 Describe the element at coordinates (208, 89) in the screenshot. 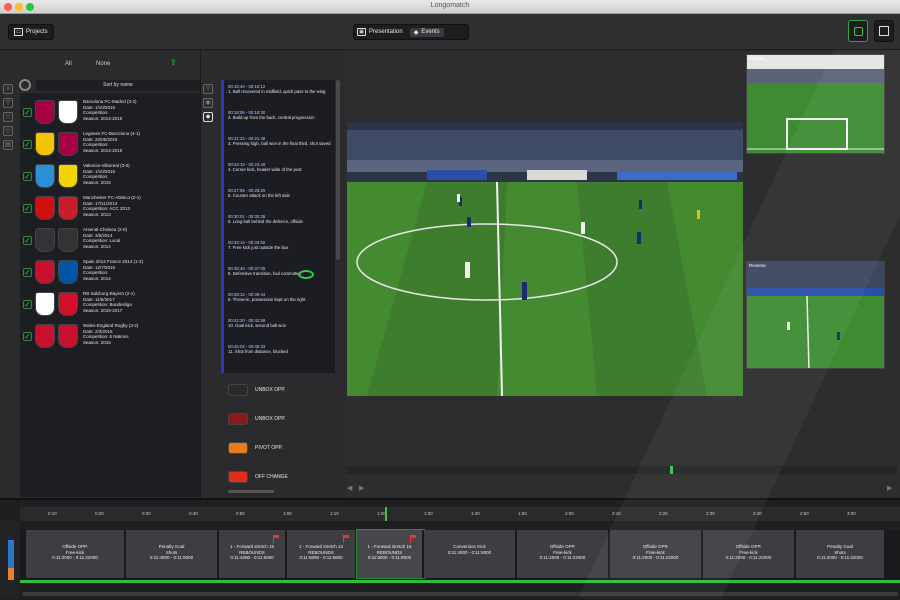

I see `filter-events-icon: ▽` at that location.